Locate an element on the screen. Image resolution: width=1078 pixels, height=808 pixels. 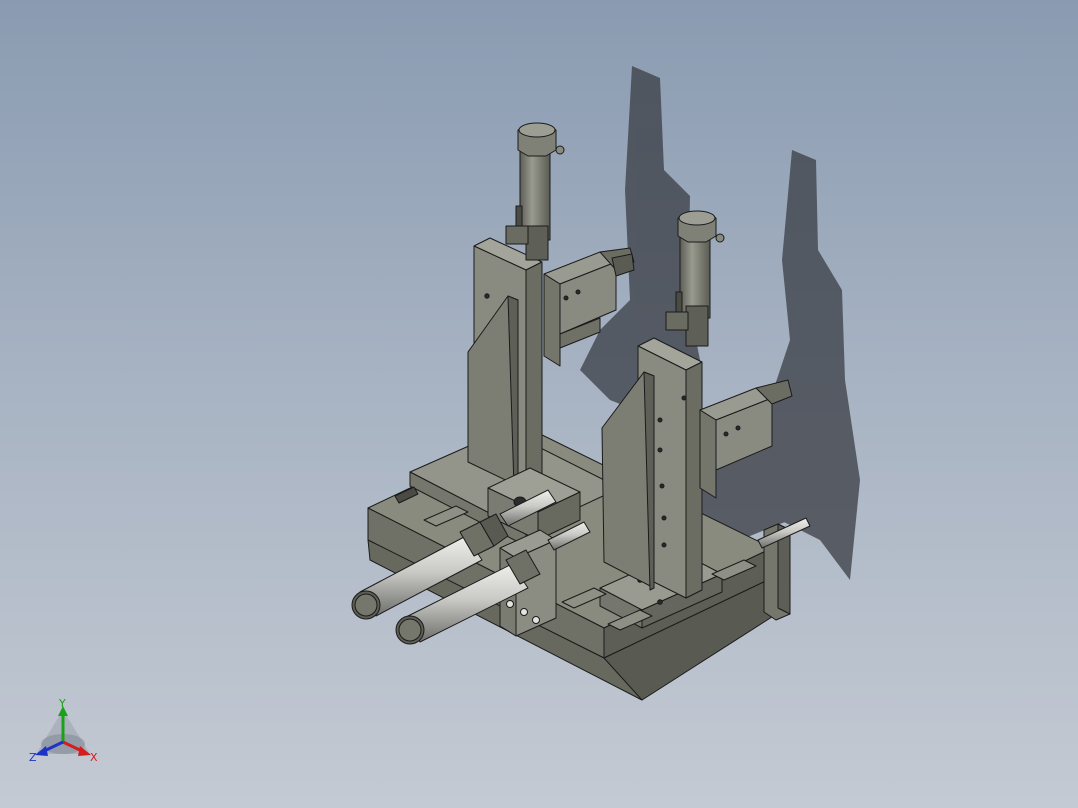
stop-bracket is located at coordinates (784, 569).